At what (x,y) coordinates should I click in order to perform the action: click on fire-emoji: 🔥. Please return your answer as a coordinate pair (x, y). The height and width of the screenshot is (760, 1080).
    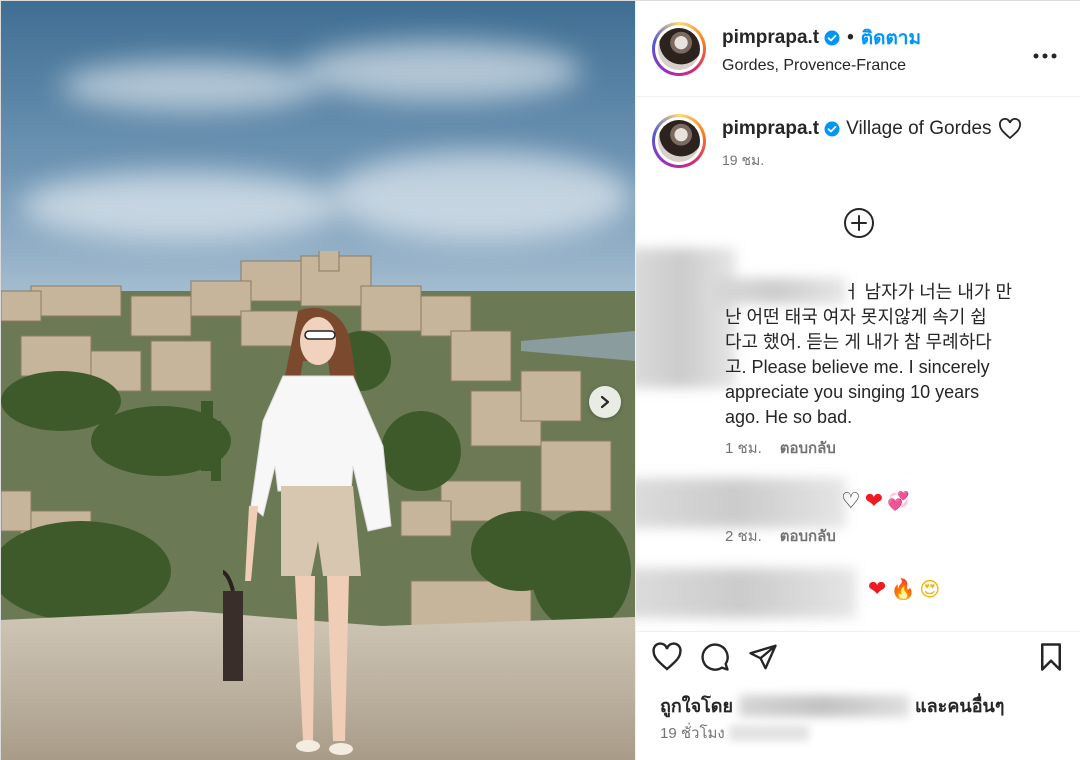
    Looking at the image, I should click on (903, 589).